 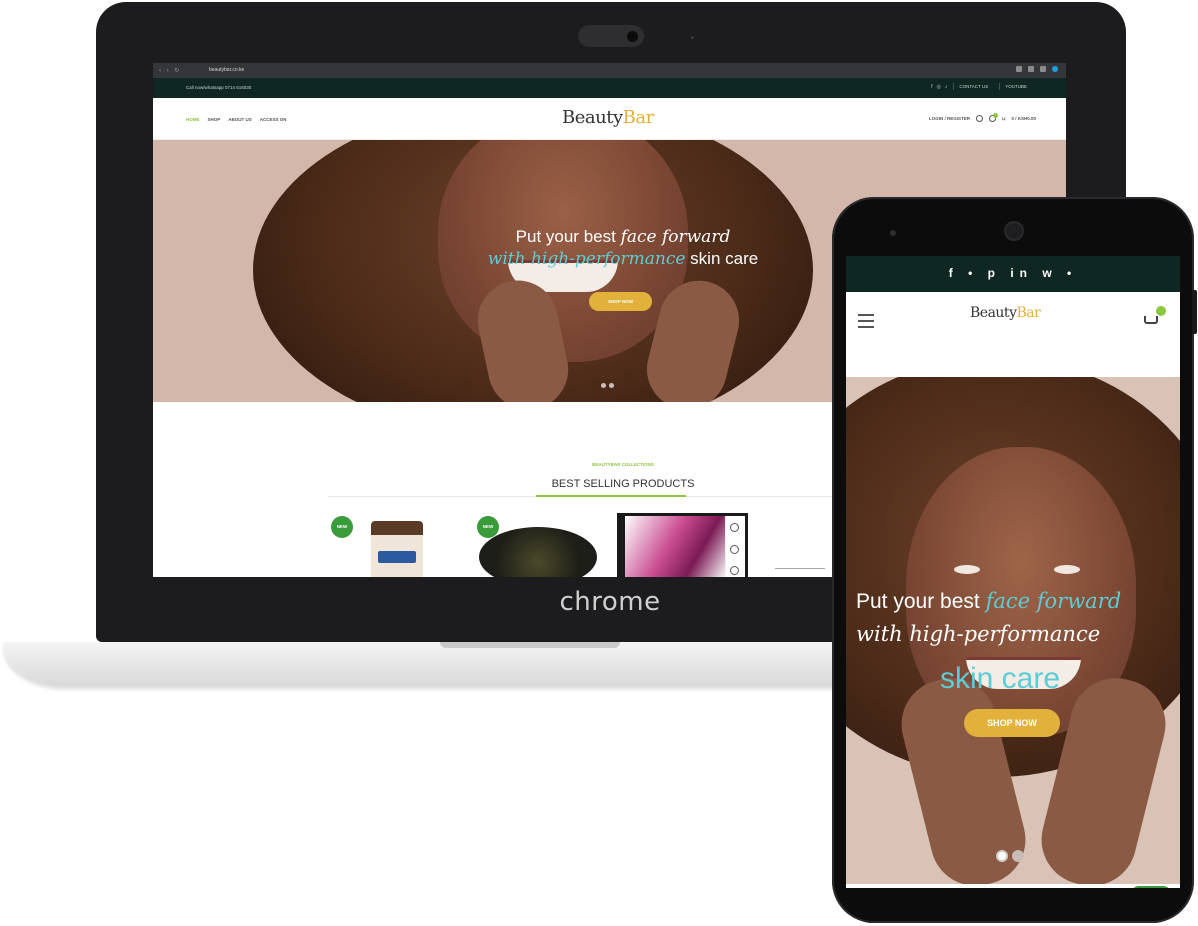 I want to click on mobile-topbar: f • p in w •, so click(x=1013, y=274).